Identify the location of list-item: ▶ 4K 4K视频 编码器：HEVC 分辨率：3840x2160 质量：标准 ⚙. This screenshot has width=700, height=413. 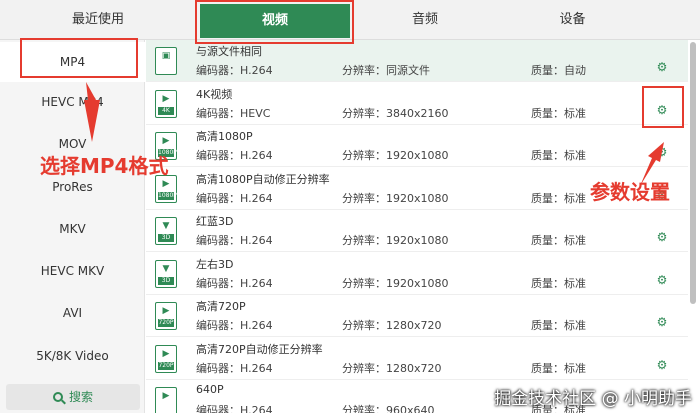
(417, 104).